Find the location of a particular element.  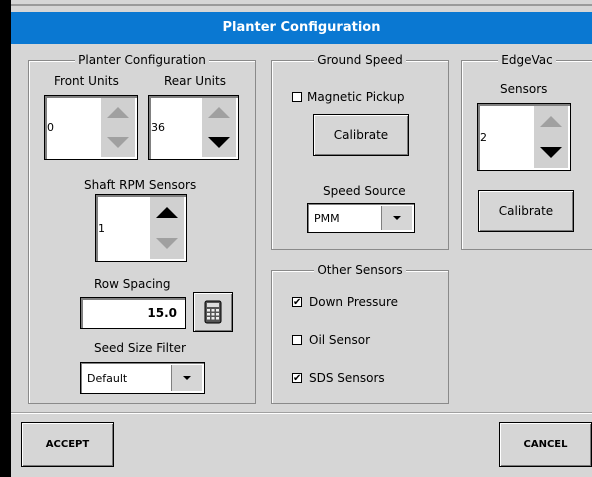

shaft-rpm-value: 1 is located at coordinates (101, 228).